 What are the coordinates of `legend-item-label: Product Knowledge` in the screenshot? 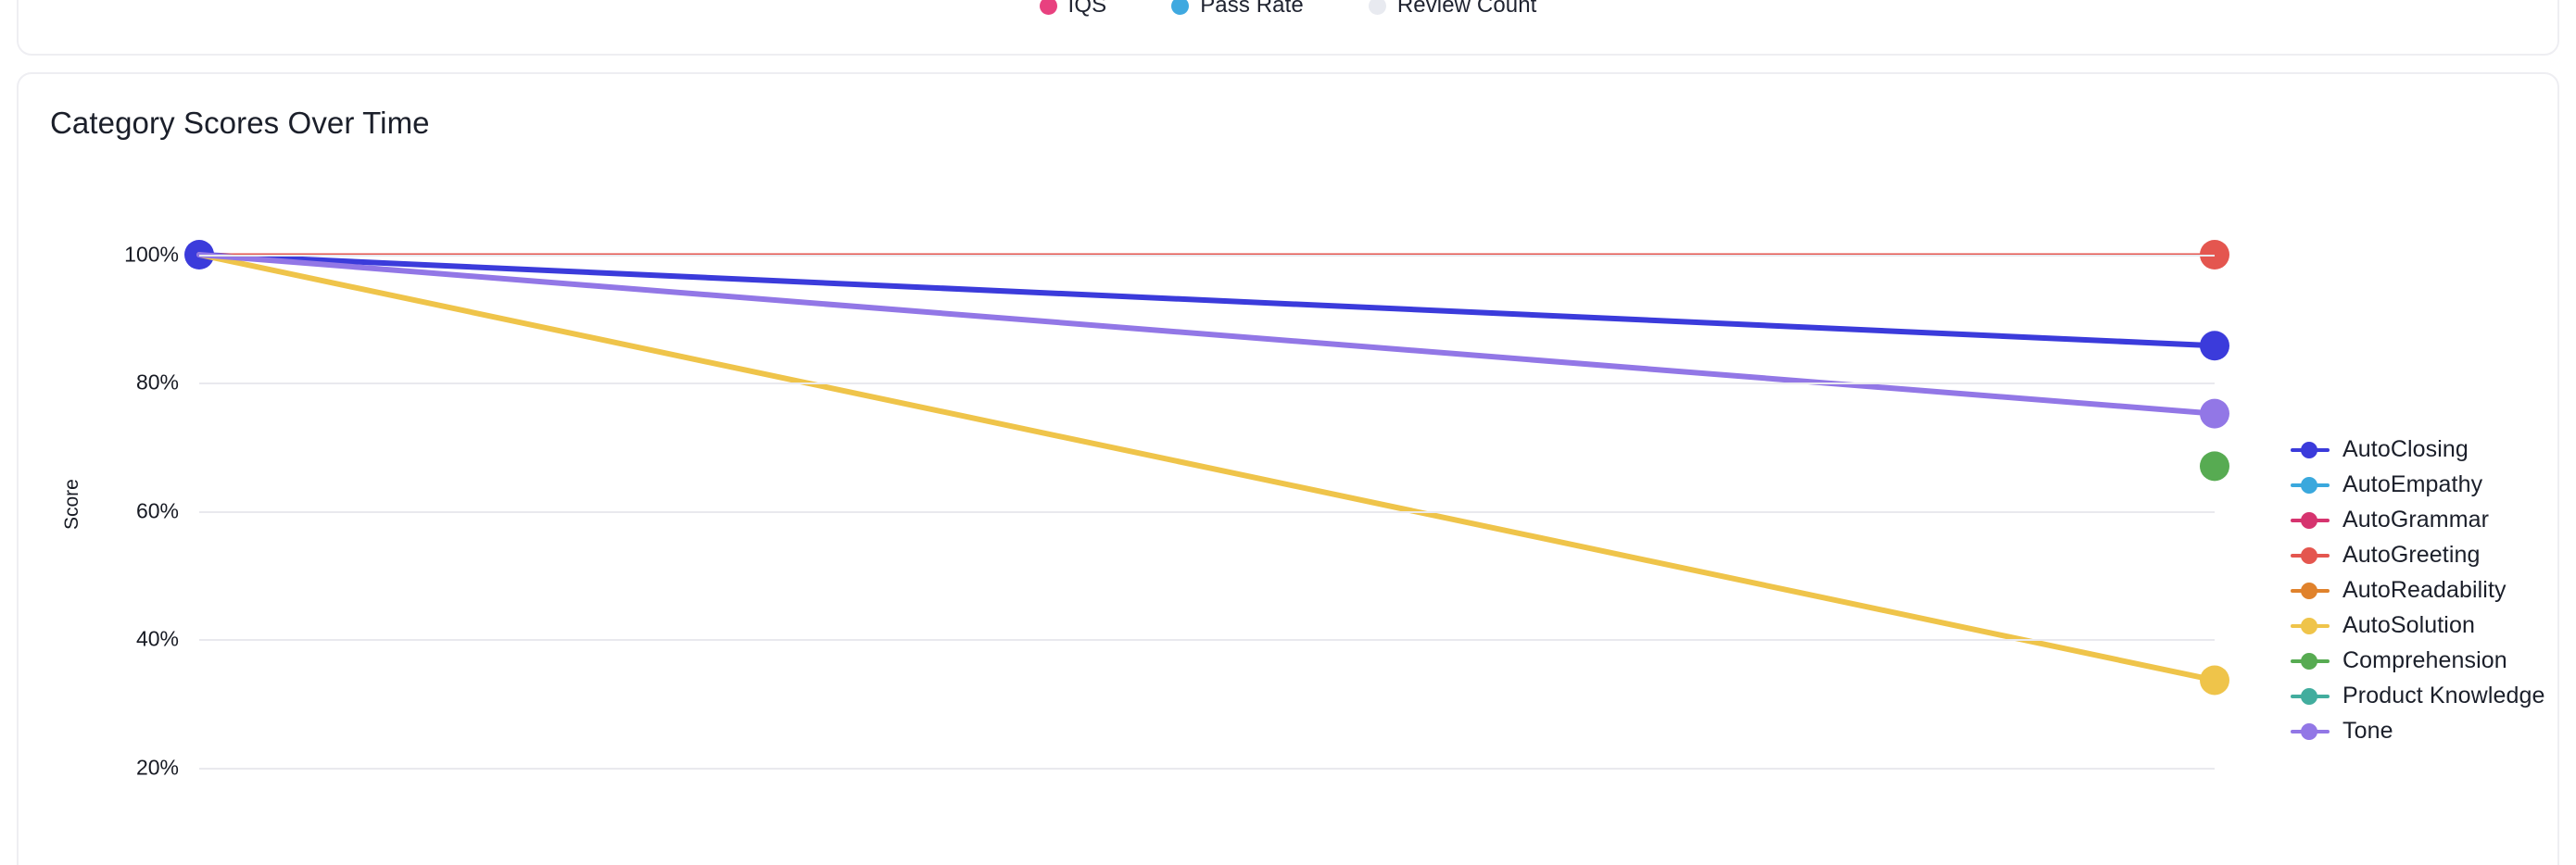 It's located at (2443, 695).